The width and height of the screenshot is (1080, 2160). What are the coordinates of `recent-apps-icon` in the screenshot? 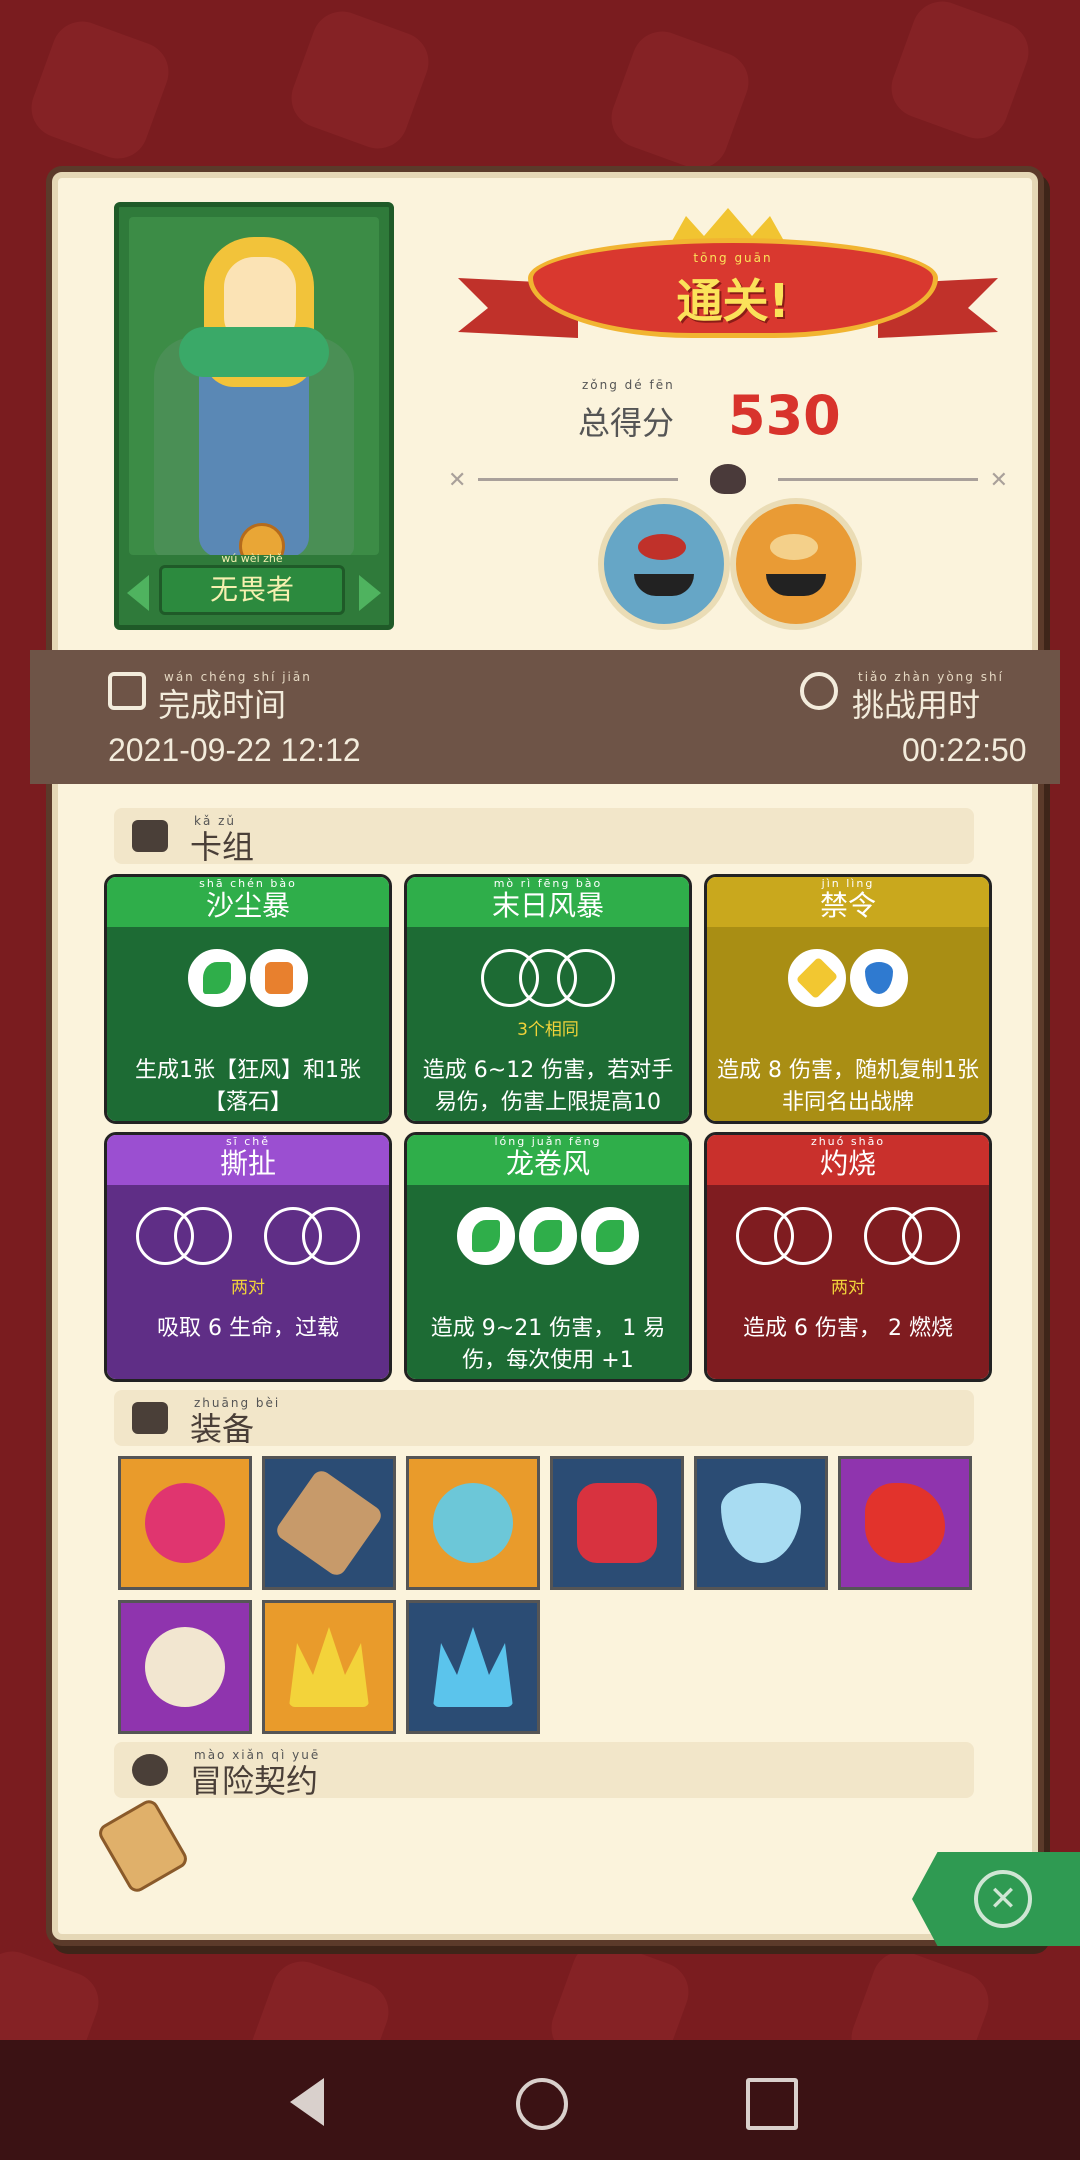 It's located at (772, 2104).